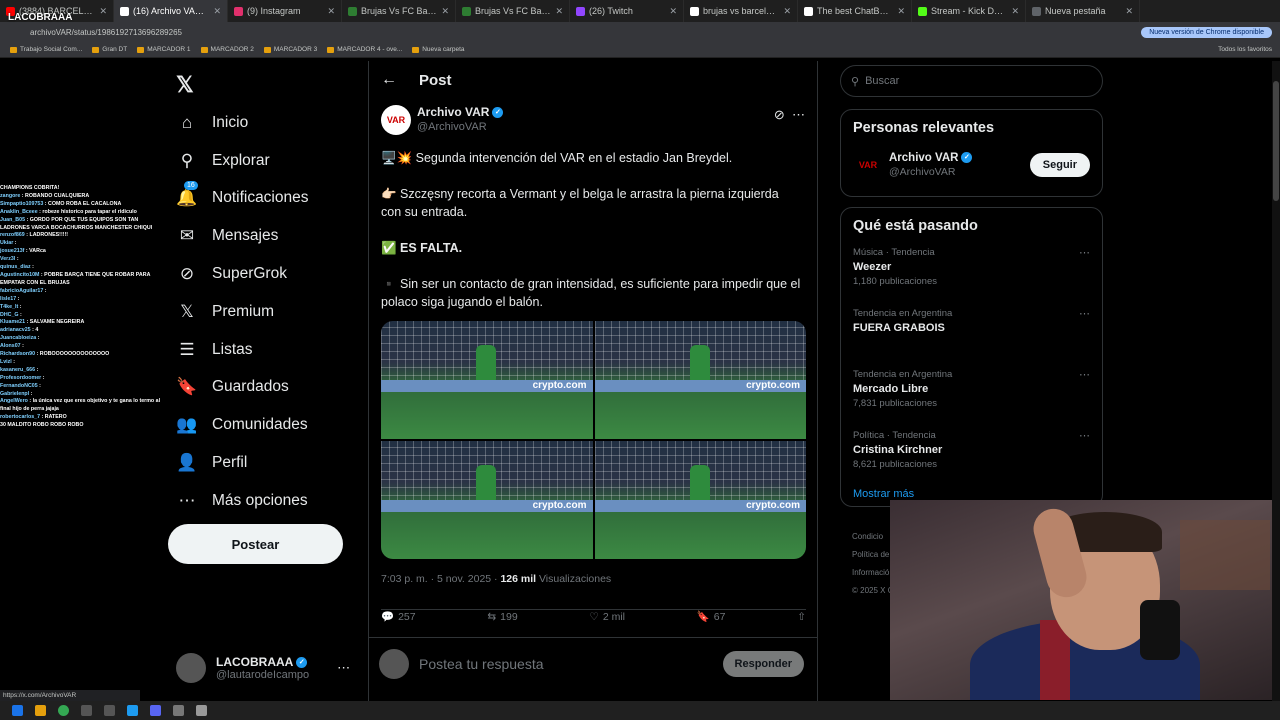 This screenshot has width=1280, height=720. Describe the element at coordinates (18, 338) in the screenshot. I see `chat-username: Juancabloeiza` at that location.